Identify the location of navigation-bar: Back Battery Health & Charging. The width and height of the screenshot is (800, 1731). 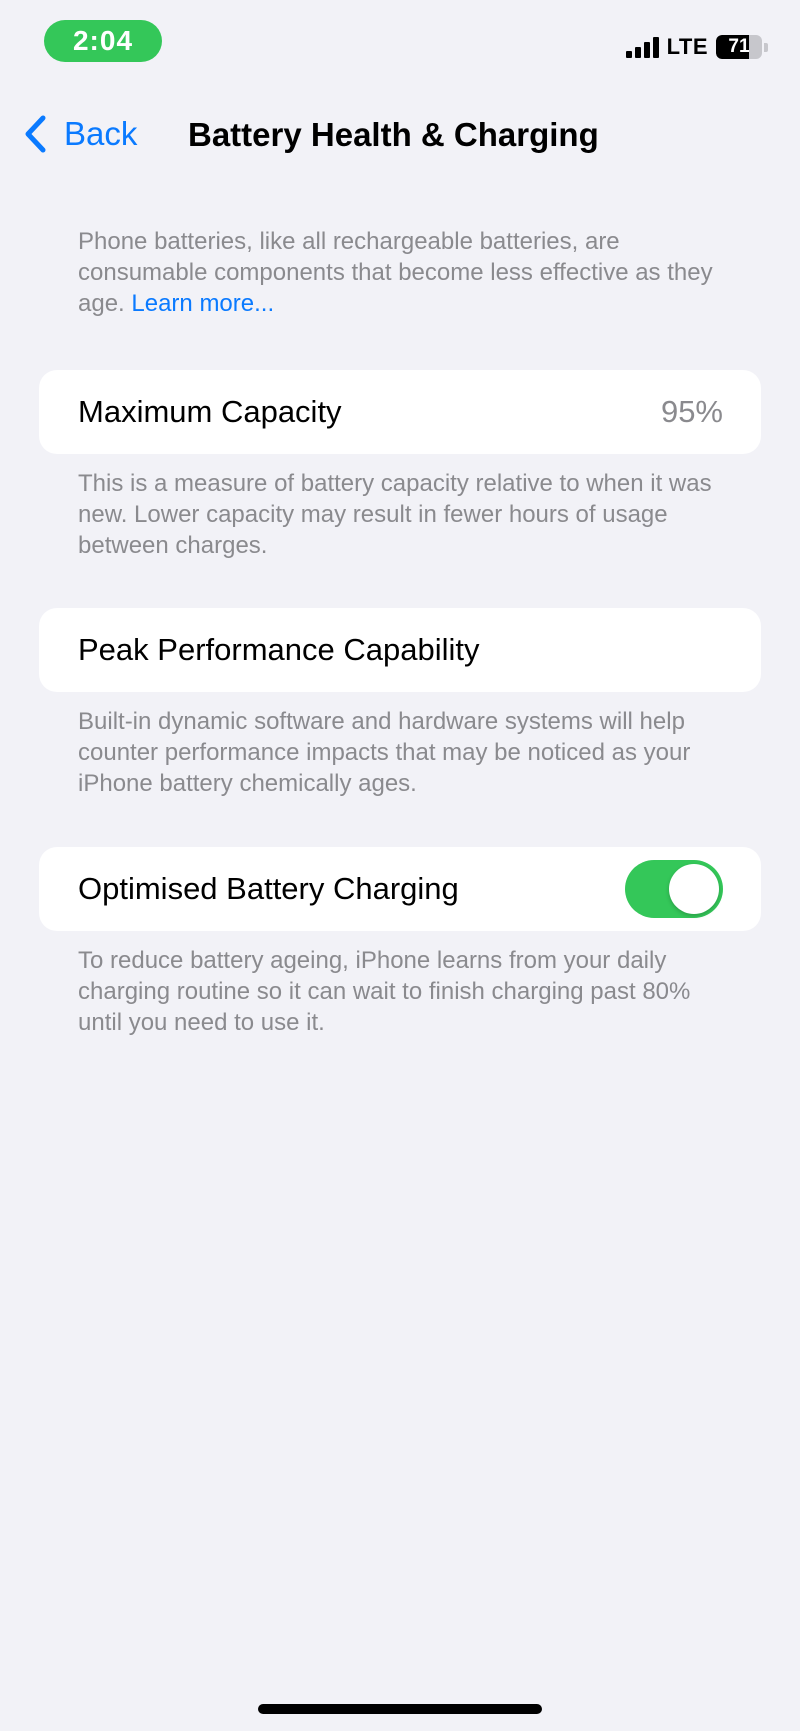
(400, 136).